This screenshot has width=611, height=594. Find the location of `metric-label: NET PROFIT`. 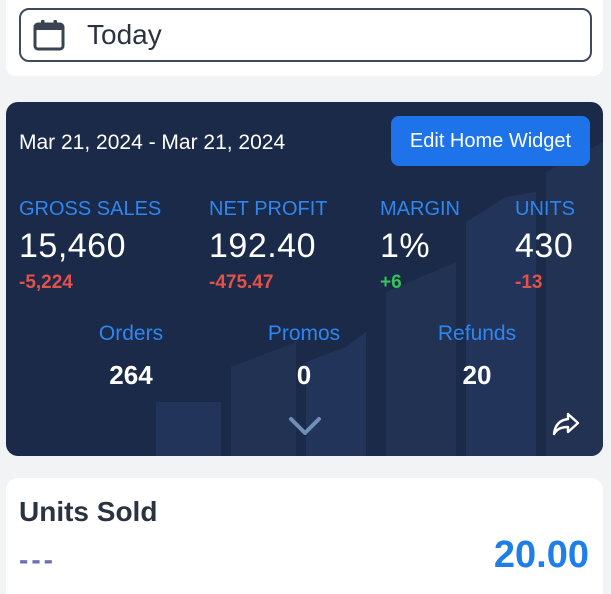

metric-label: NET PROFIT is located at coordinates (268, 209).